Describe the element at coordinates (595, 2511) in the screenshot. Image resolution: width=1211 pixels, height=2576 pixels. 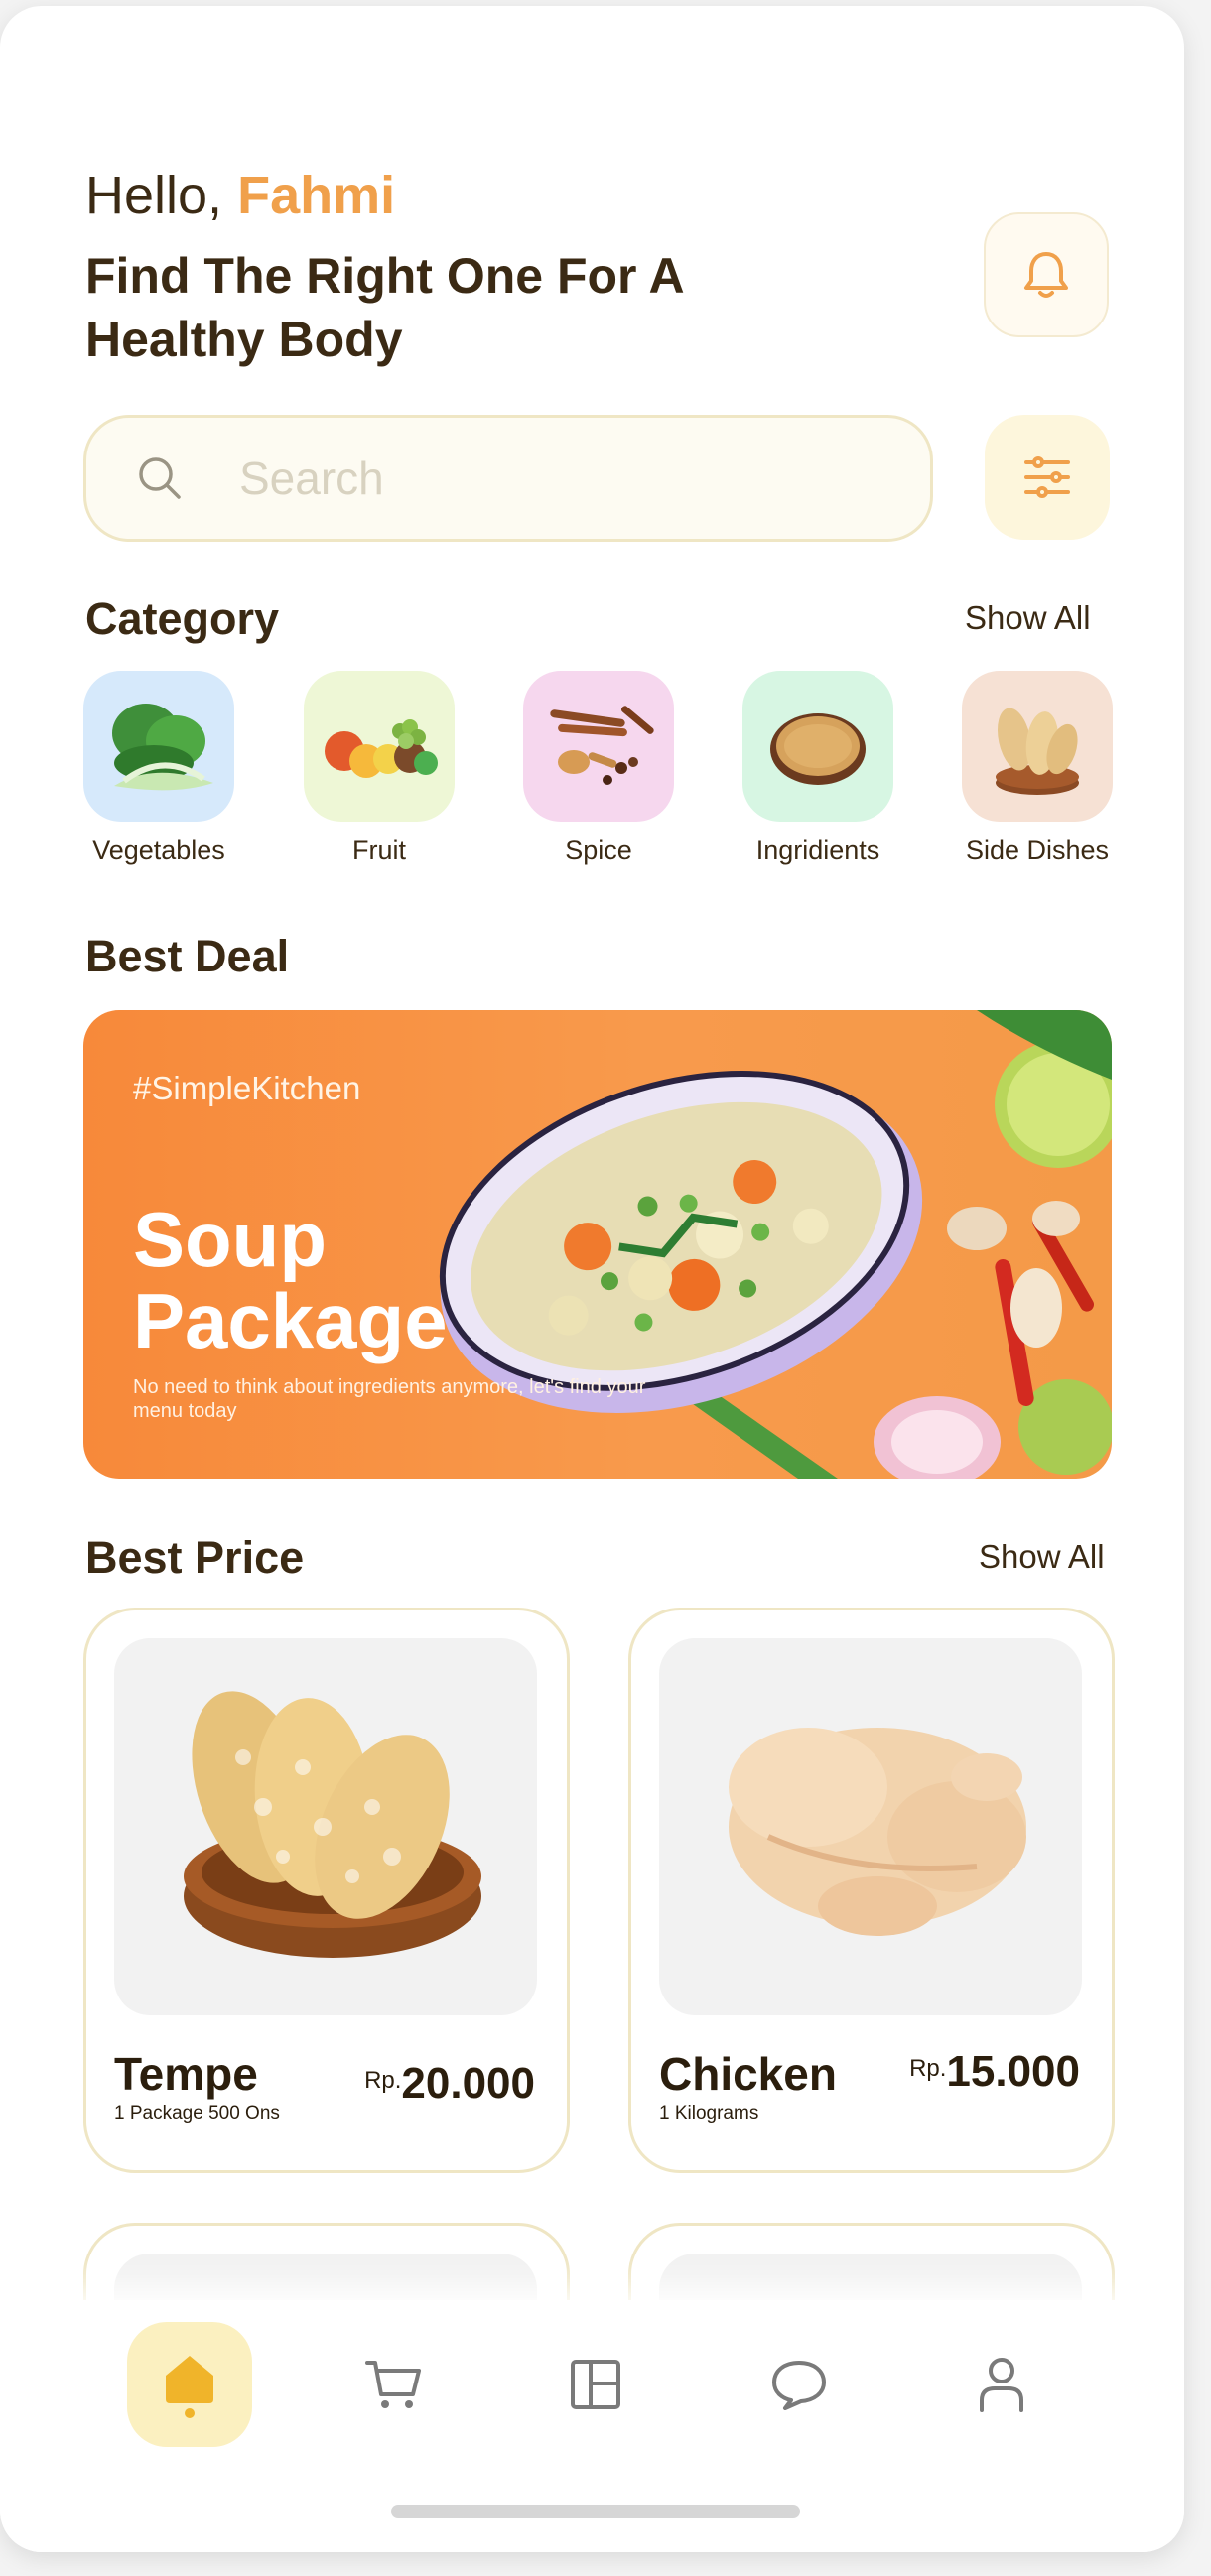
I see `home-indicator` at that location.